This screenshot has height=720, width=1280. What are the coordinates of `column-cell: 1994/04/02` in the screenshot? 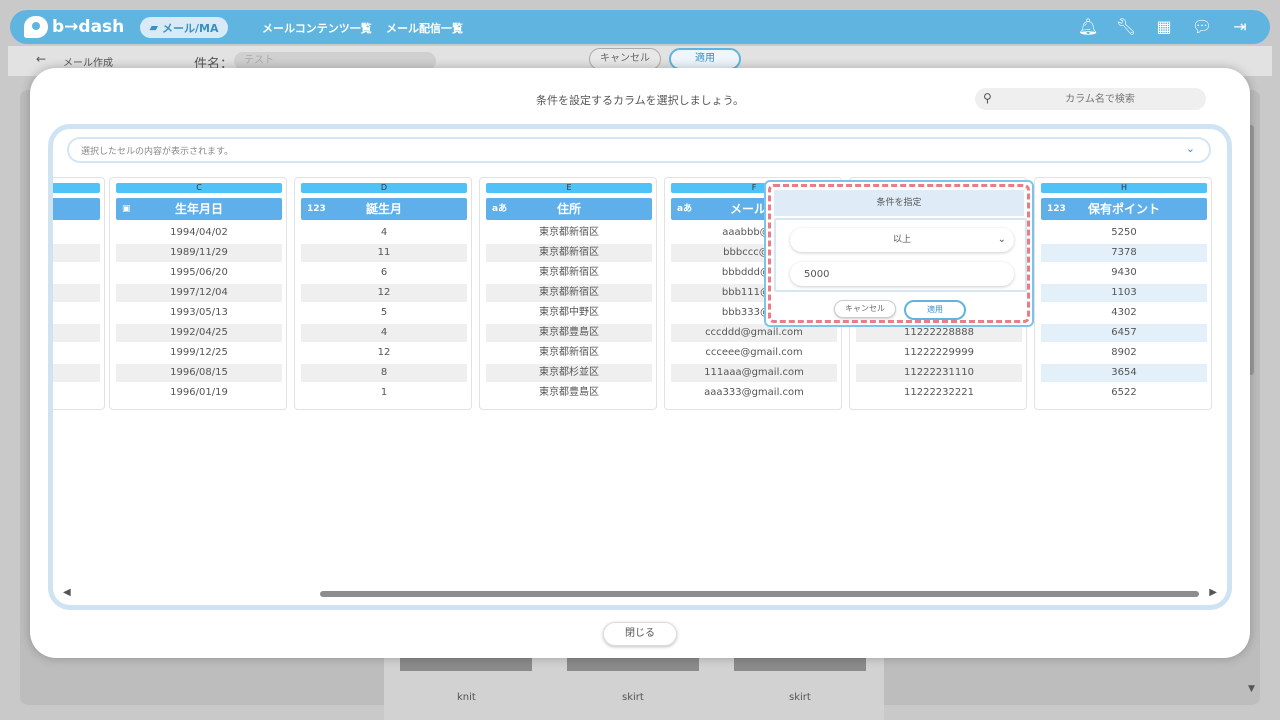 It's located at (199, 233).